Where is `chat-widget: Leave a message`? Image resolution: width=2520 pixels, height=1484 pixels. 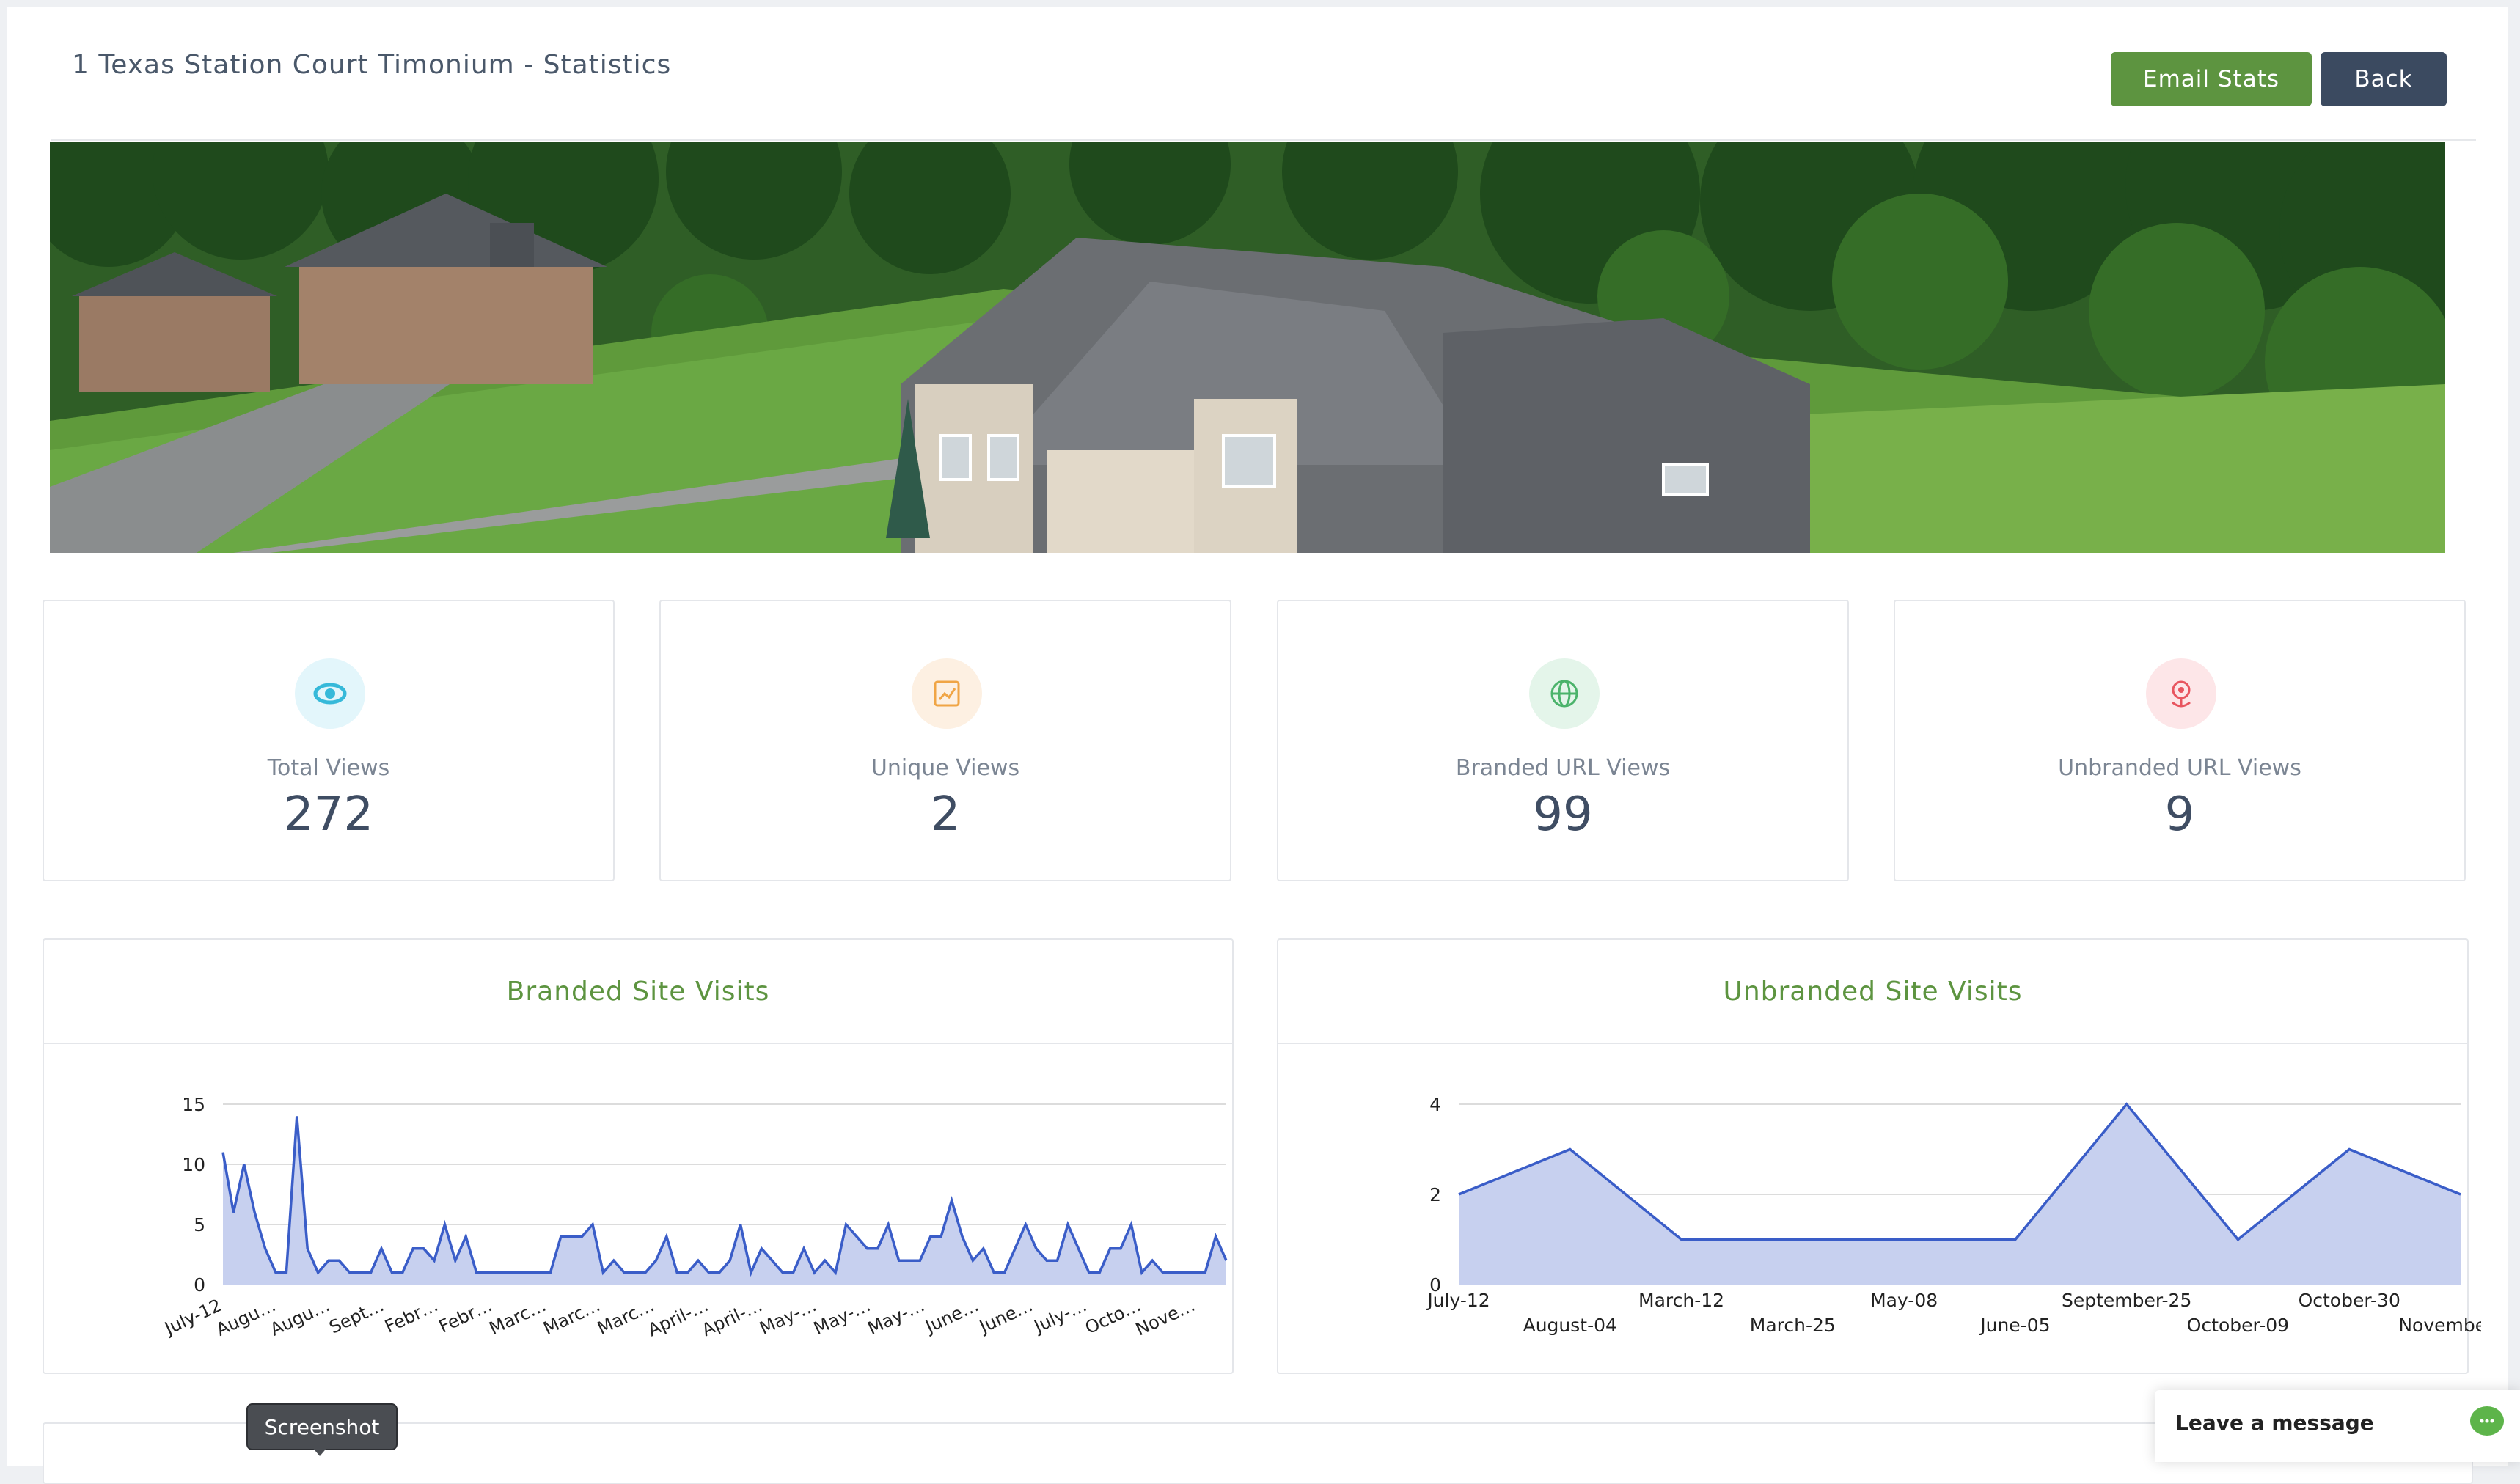
chat-widget: Leave a message is located at coordinates (2337, 1426).